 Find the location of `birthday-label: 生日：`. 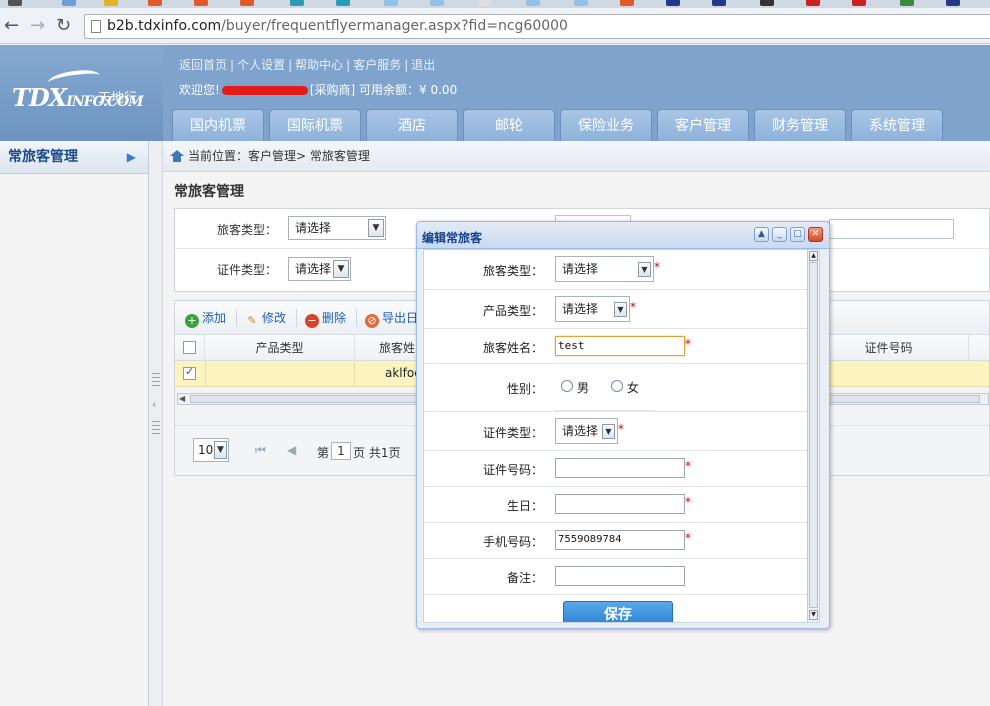

birthday-label: 生日： is located at coordinates (524, 506).